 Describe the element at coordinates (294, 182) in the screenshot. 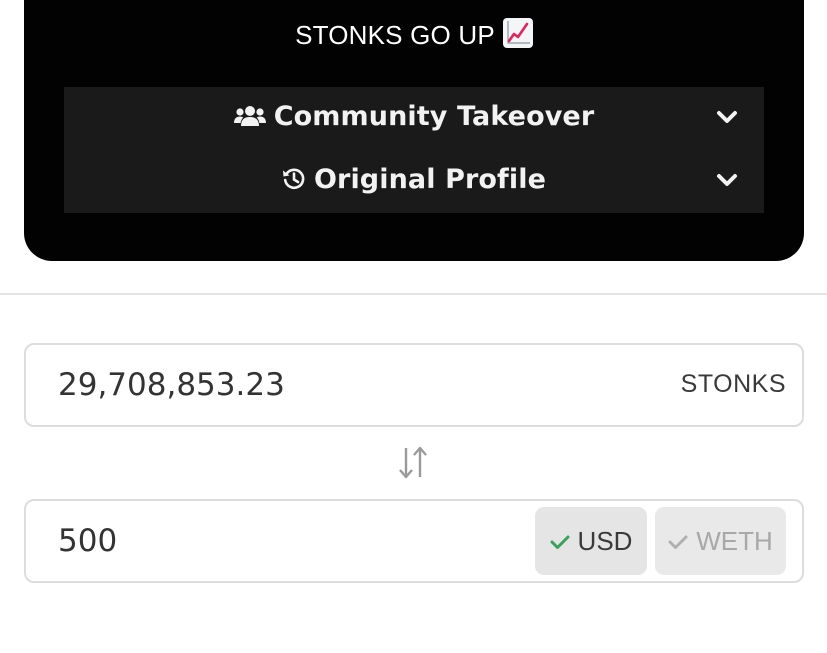

I see `history-icon` at that location.